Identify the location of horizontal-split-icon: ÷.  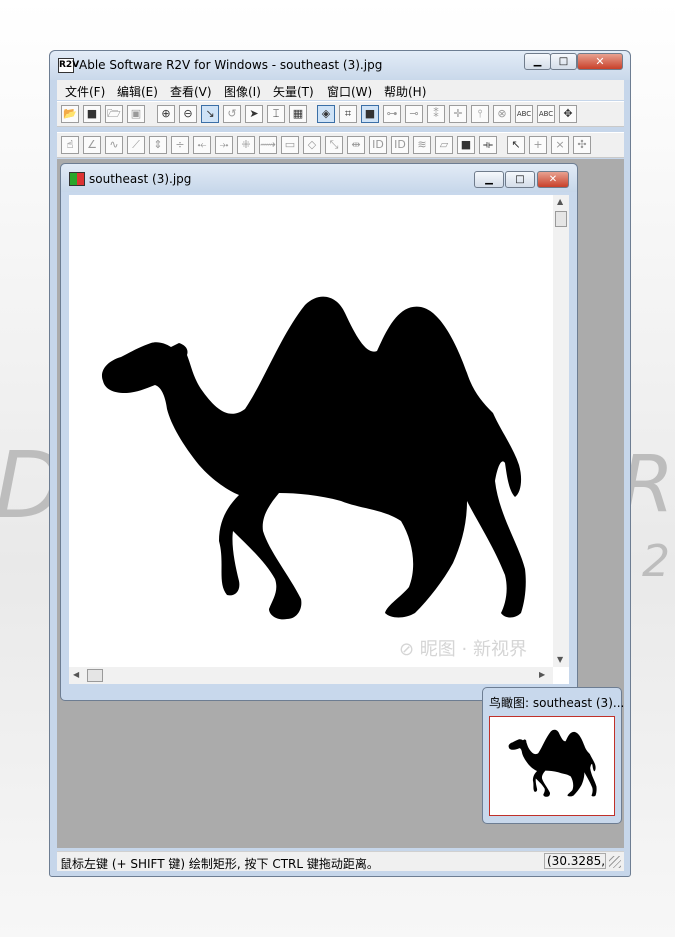
(180, 145).